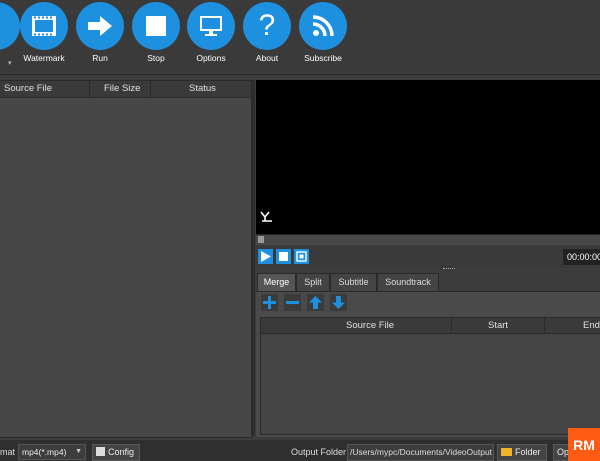 The width and height of the screenshot is (600, 461). What do you see at coordinates (428, 239) in the screenshot?
I see `seek-bar` at bounding box center [428, 239].